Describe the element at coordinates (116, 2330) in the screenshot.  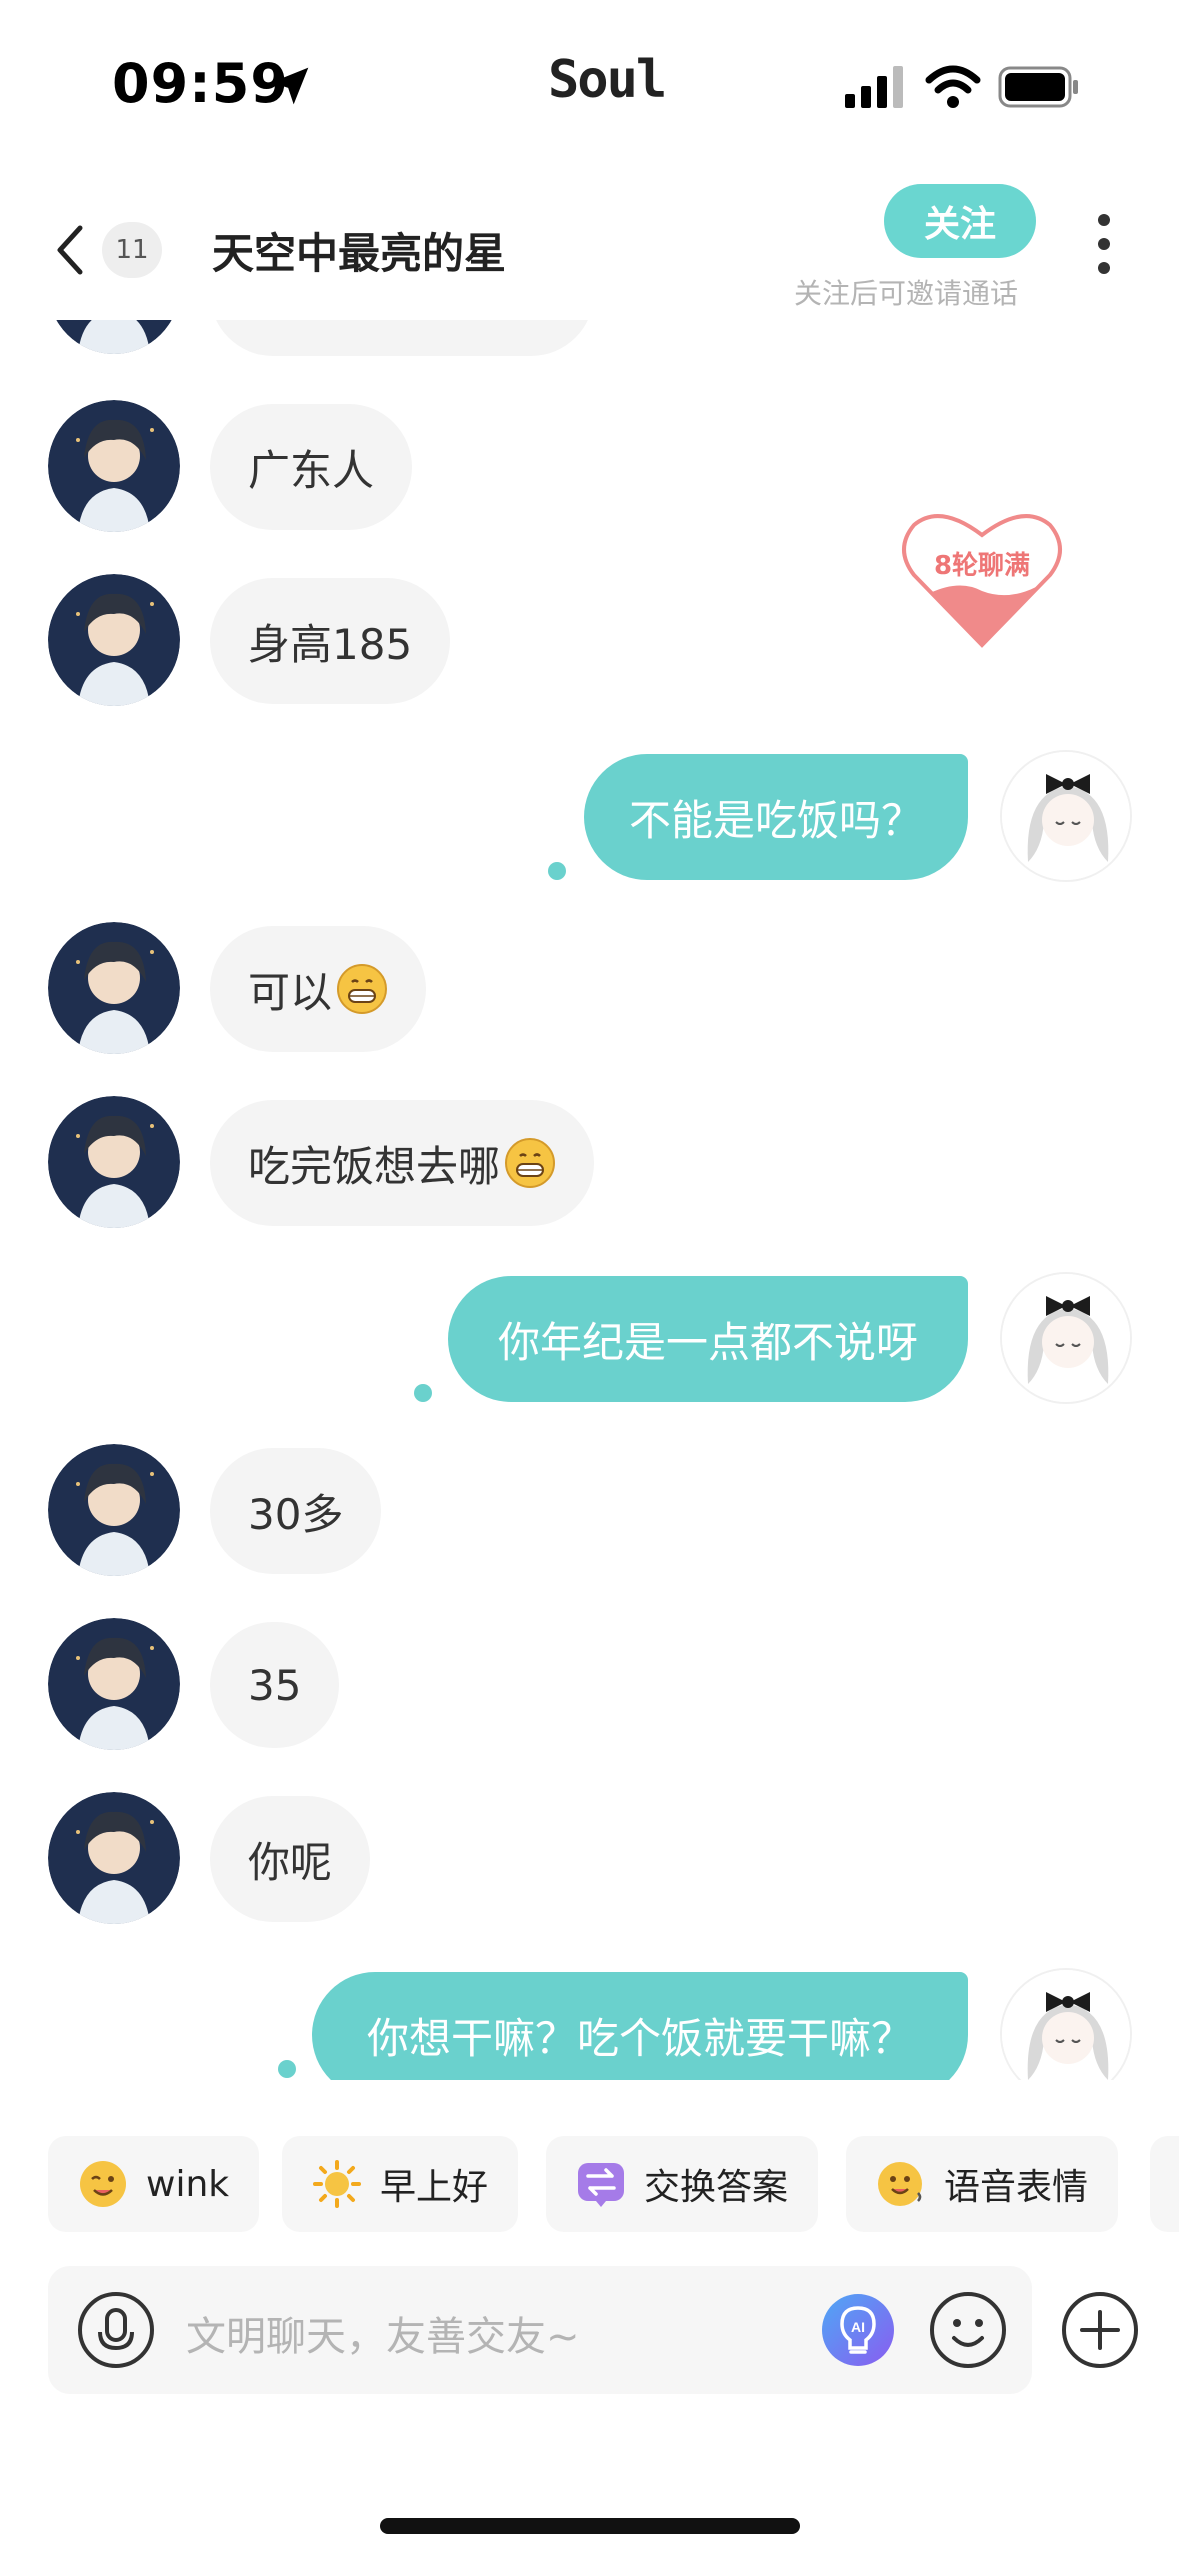
I see `voice-input-icon` at that location.